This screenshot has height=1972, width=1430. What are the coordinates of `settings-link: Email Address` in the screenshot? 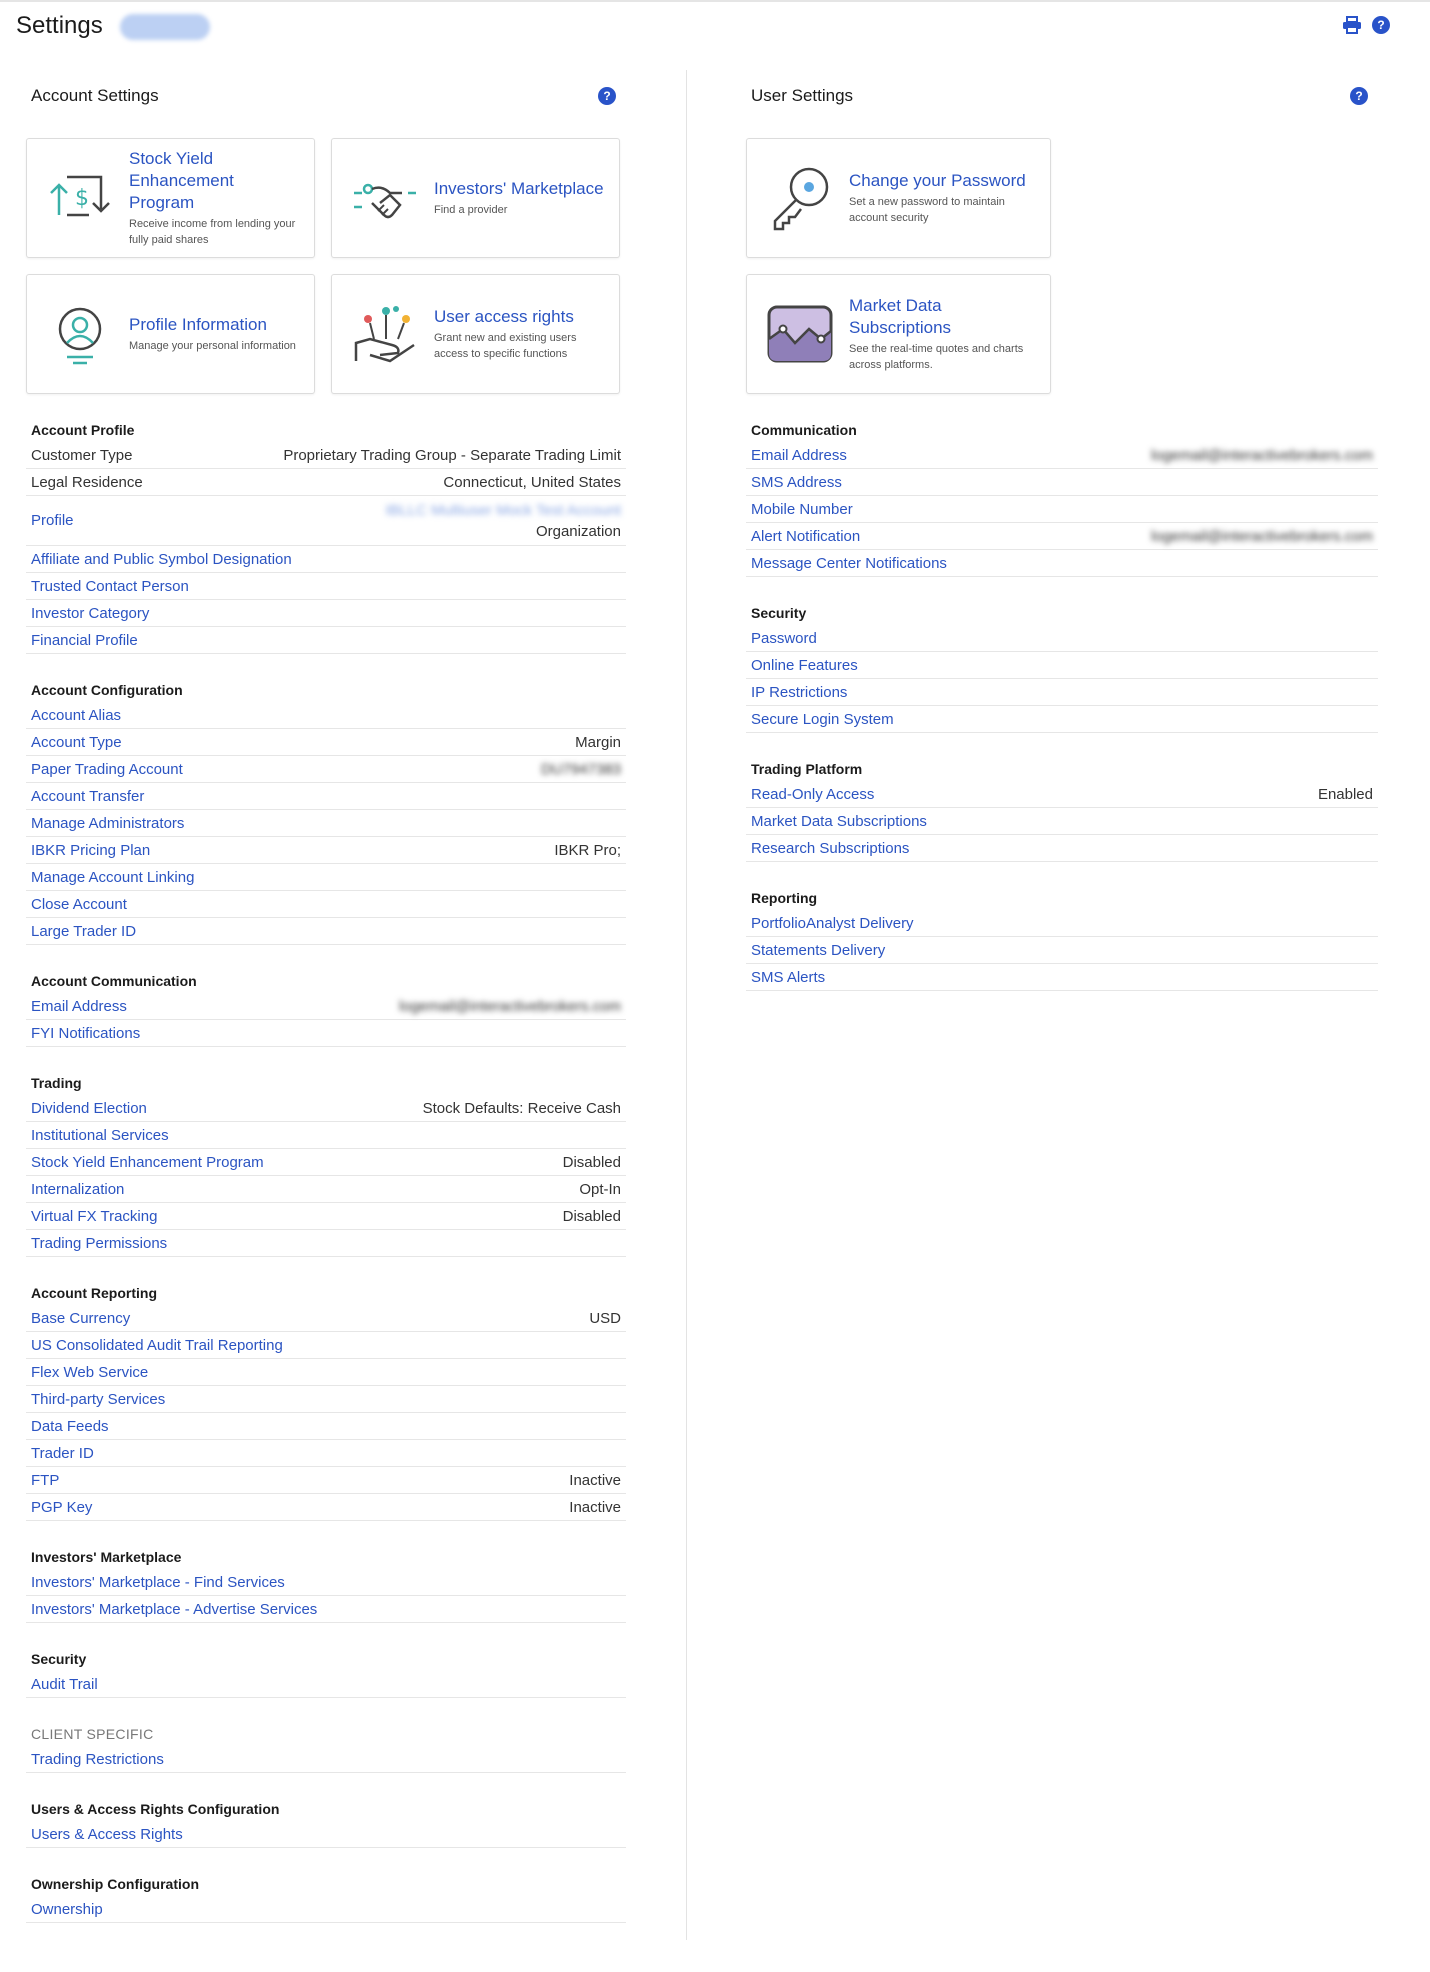 It's located at (799, 455).